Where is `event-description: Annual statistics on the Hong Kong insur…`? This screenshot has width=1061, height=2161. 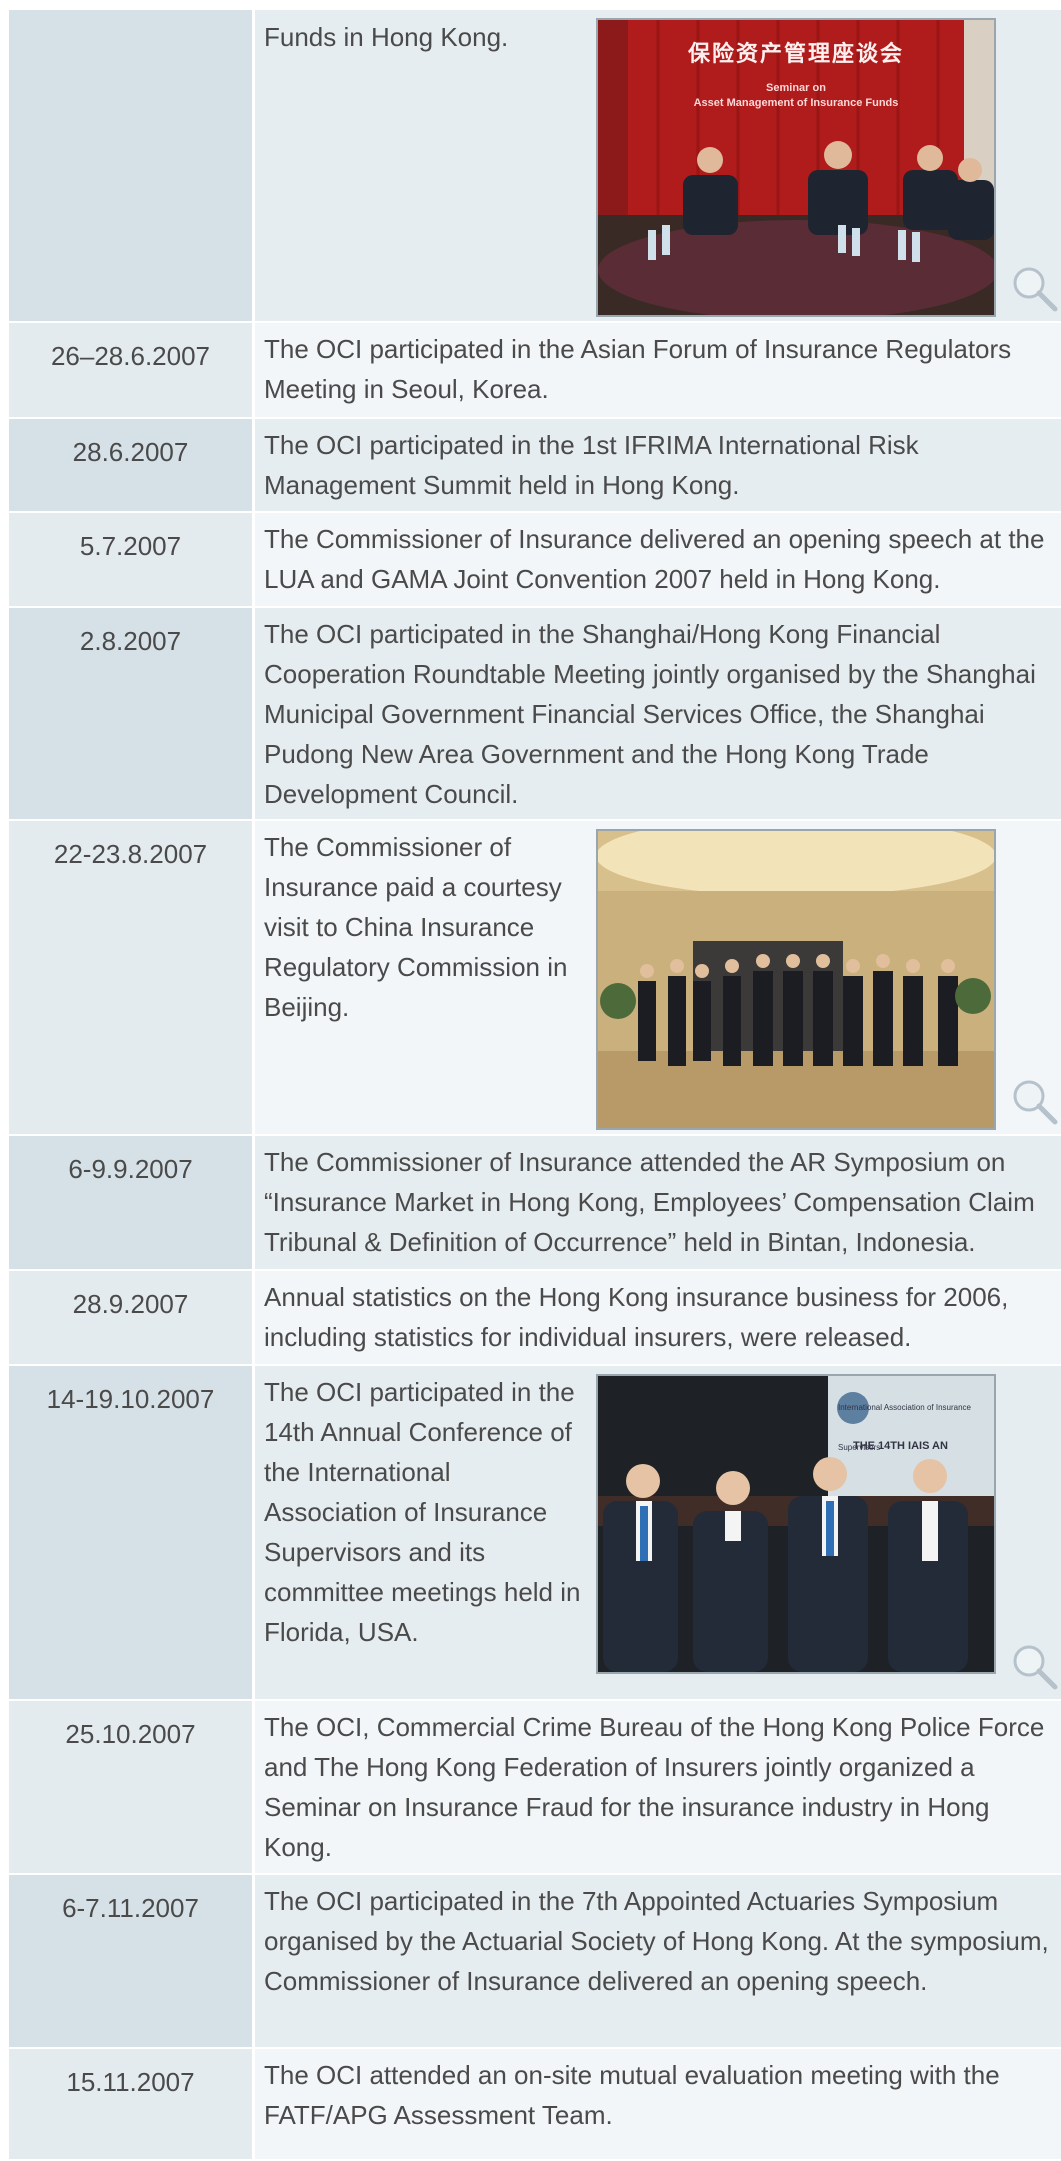
event-description: Annual statistics on the Hong Kong insur… is located at coordinates (658, 1317).